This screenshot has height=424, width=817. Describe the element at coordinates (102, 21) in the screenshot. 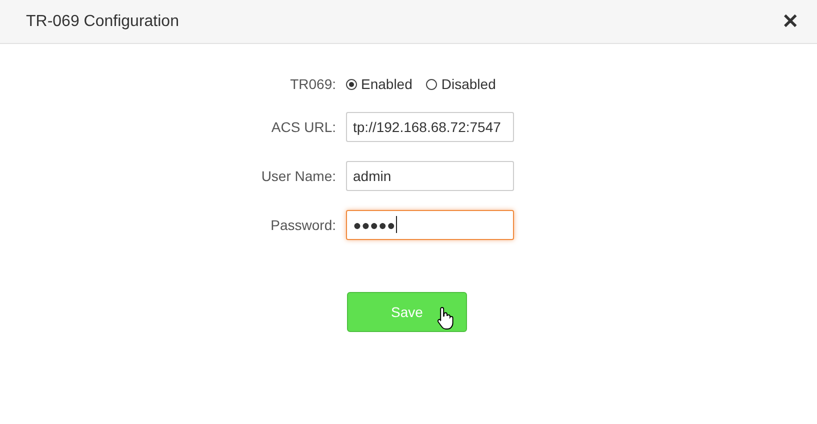

I see `dialog-title: TR-069 Configuration` at that location.